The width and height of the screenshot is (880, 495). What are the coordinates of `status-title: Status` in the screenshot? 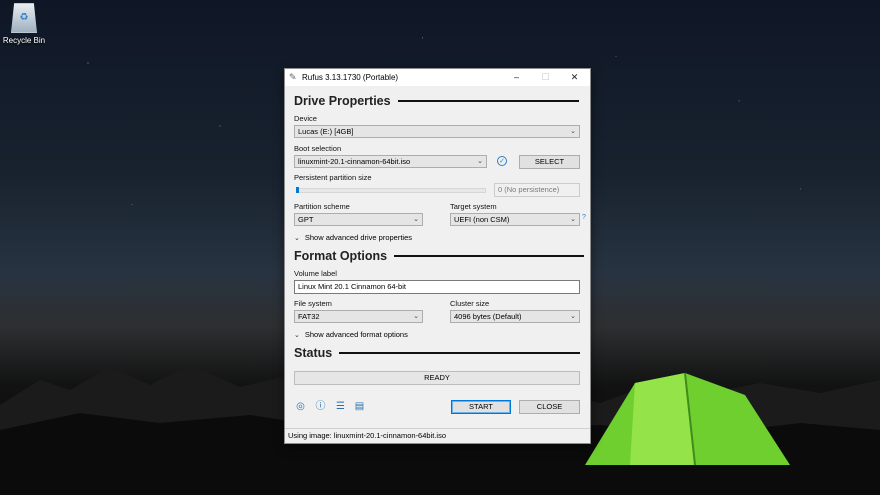 It's located at (313, 353).